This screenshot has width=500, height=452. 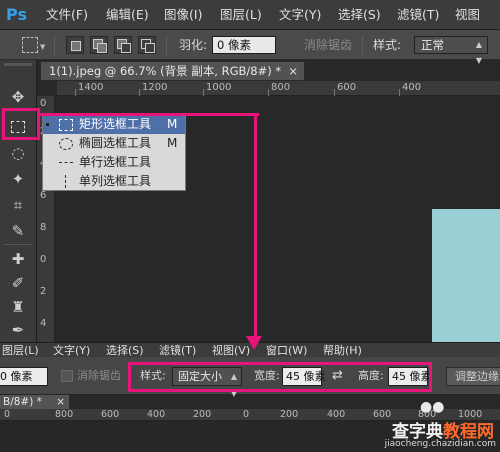 I want to click on brush-tool-icon: ✐, so click(x=18, y=283).